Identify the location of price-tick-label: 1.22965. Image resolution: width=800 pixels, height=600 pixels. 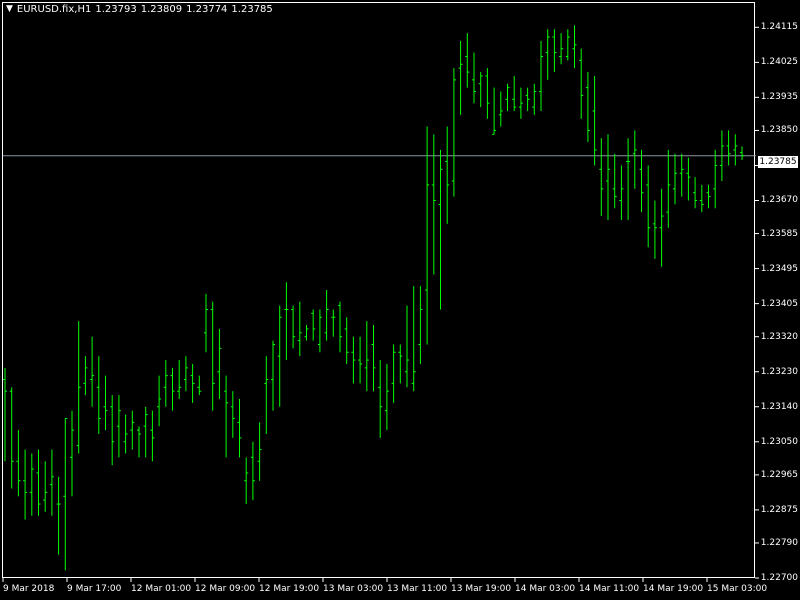
(779, 474).